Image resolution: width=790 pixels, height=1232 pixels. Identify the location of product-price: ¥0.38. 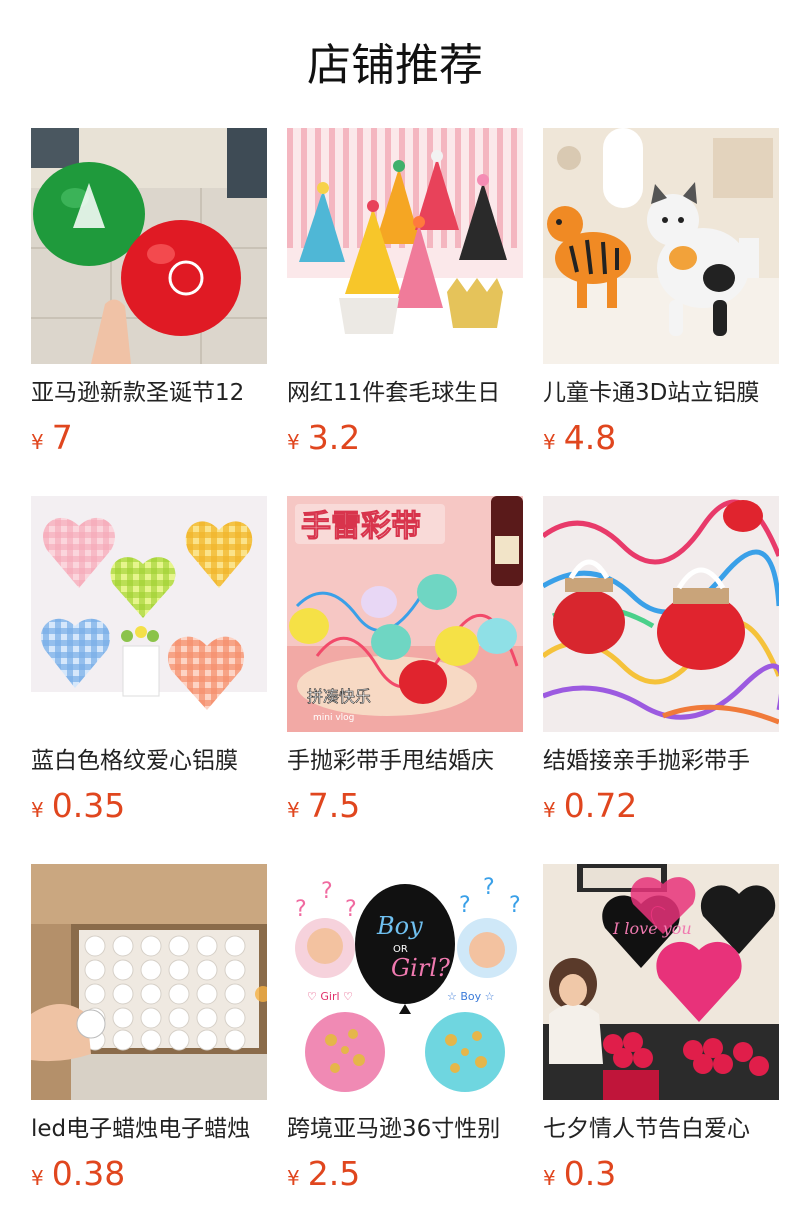
(78, 1174).